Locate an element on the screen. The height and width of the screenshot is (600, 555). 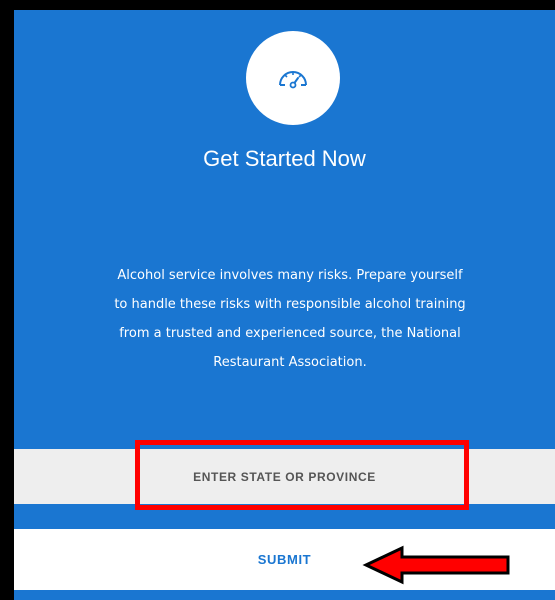
page-title: Get Started Now is located at coordinates (284, 158).